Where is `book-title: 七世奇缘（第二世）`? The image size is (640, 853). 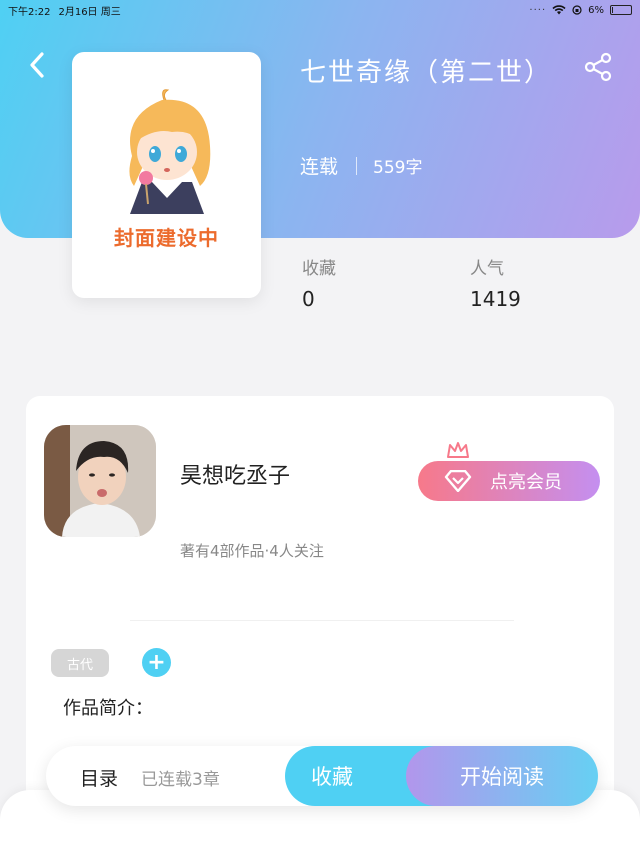 book-title: 七世奇缘（第二世） is located at coordinates (426, 73).